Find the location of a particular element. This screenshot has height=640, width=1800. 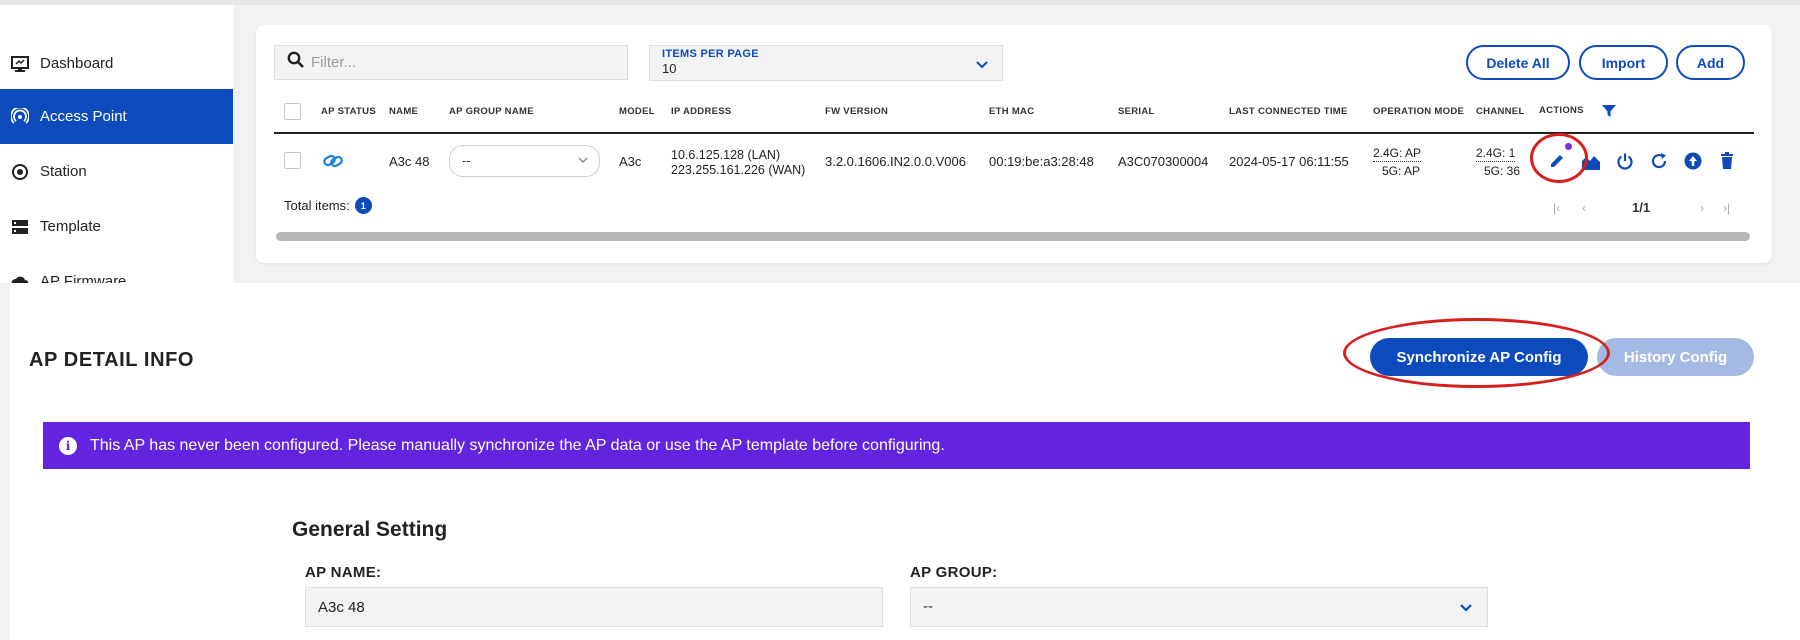

ap-group-label: AP GROUP: is located at coordinates (954, 572).